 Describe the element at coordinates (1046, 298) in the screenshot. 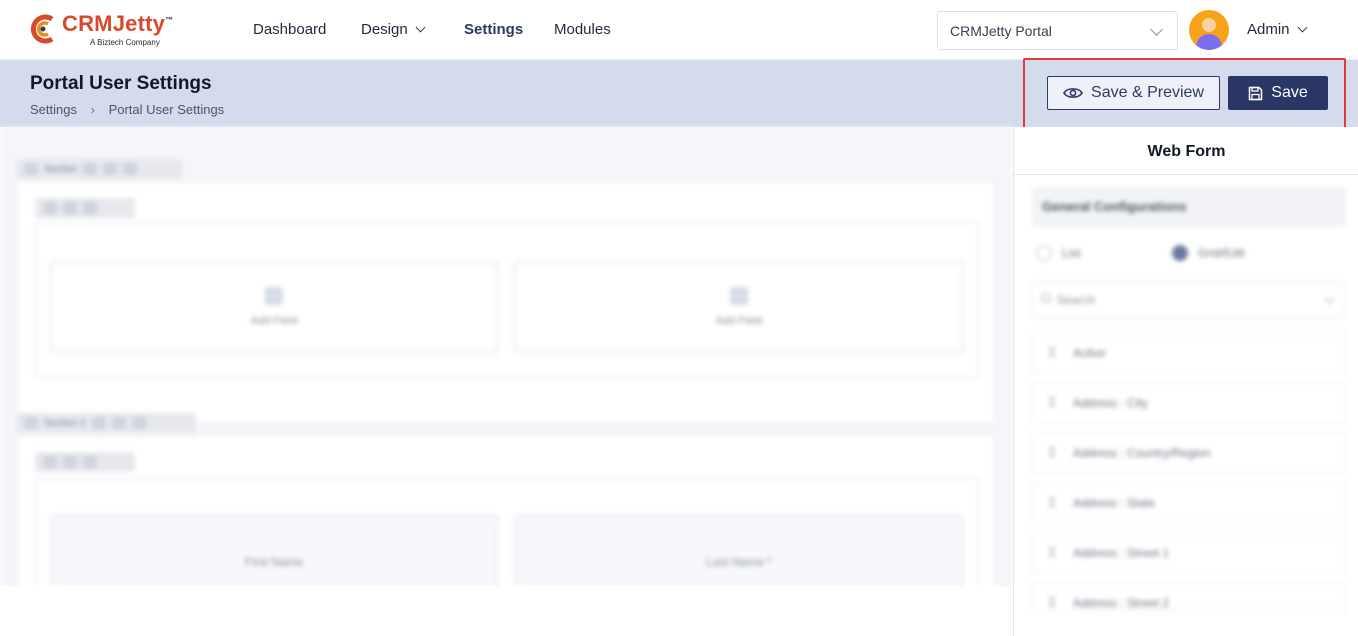

I see `search-icon` at that location.